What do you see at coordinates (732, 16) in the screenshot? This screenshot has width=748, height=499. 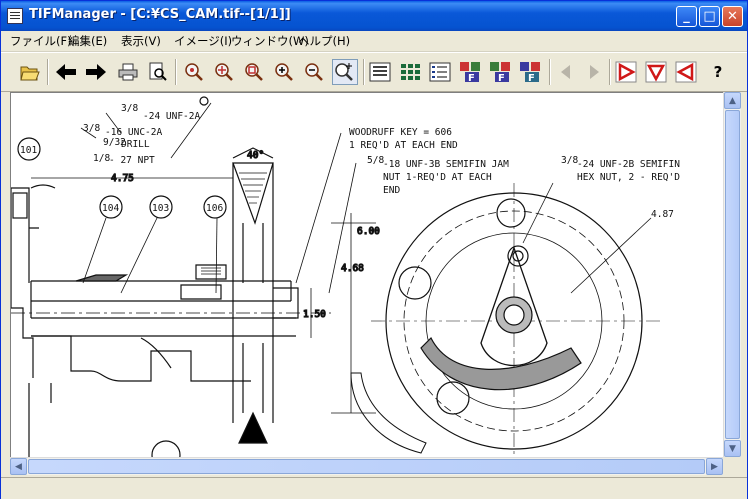 I see `close-button: ✕` at bounding box center [732, 16].